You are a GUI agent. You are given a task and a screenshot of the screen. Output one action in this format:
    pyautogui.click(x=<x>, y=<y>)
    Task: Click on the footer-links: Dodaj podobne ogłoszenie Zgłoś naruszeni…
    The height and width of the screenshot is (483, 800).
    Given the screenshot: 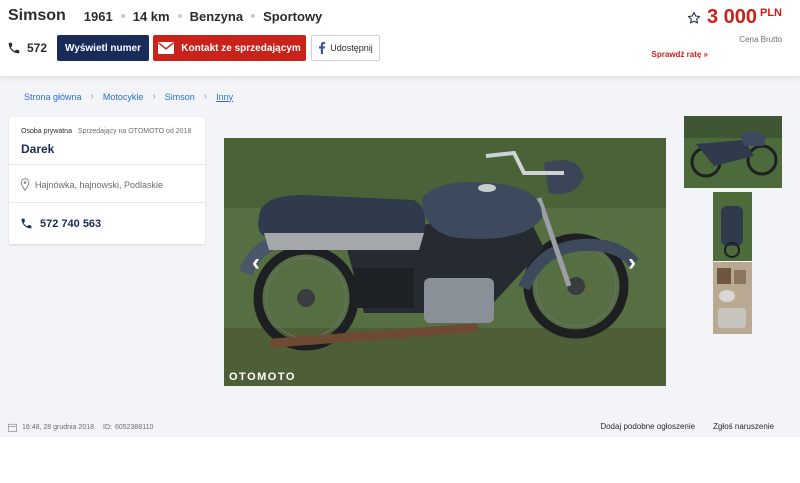 What is the action you would take?
    pyautogui.click(x=678, y=426)
    